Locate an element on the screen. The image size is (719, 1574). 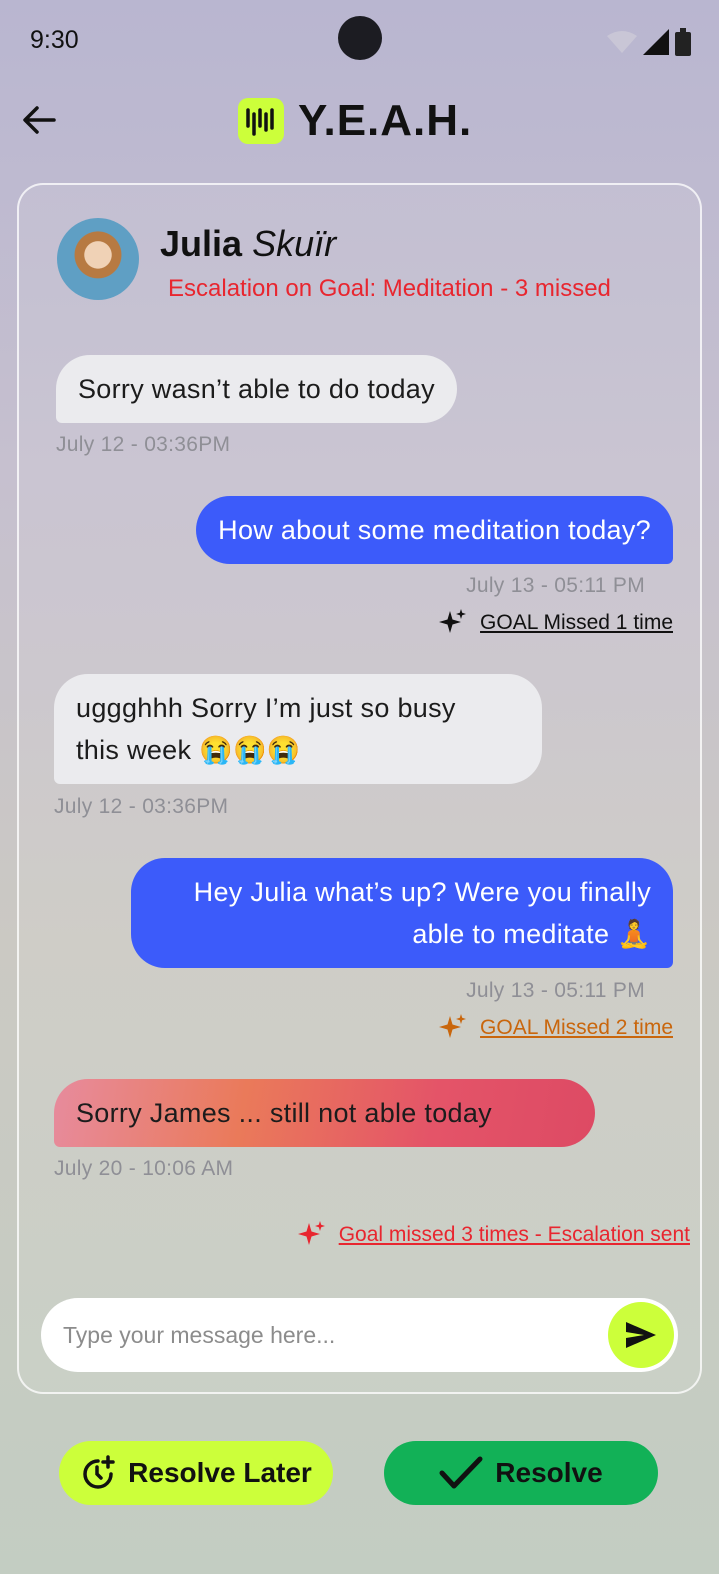
message-composer is located at coordinates (359, 1335).